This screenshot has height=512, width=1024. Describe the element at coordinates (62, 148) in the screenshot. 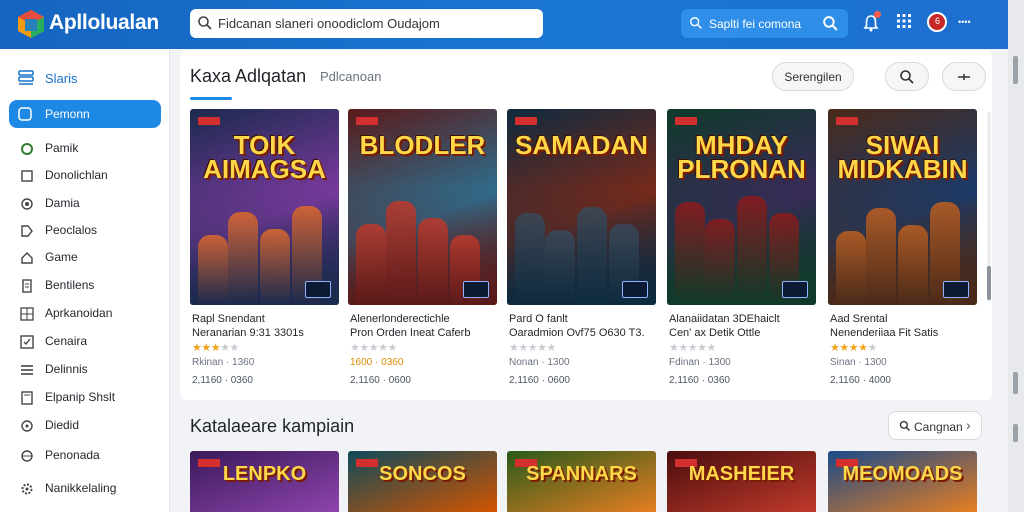

I see `sidebar-item-label: Pamik` at that location.